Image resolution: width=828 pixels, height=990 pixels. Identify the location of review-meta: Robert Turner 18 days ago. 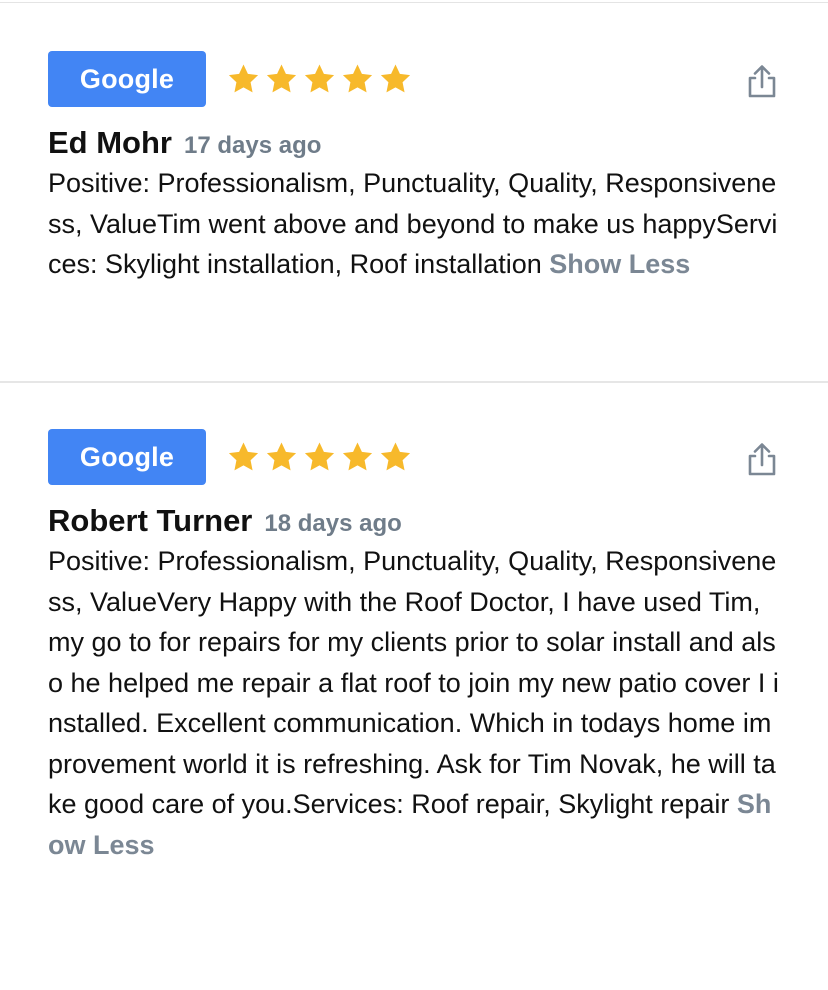
(414, 521).